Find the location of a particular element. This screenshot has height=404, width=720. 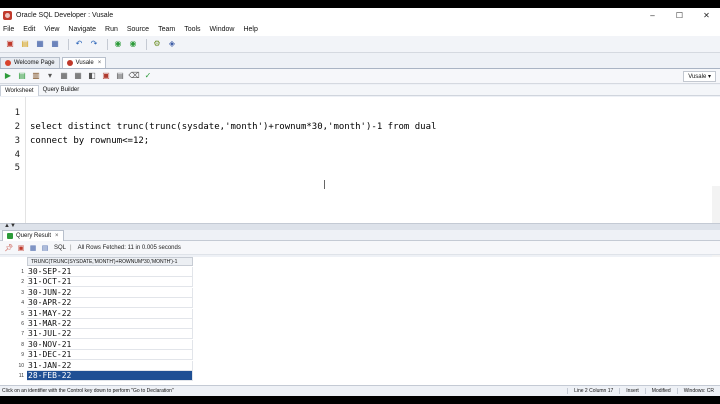

row-number: 11 is located at coordinates (21, 376).